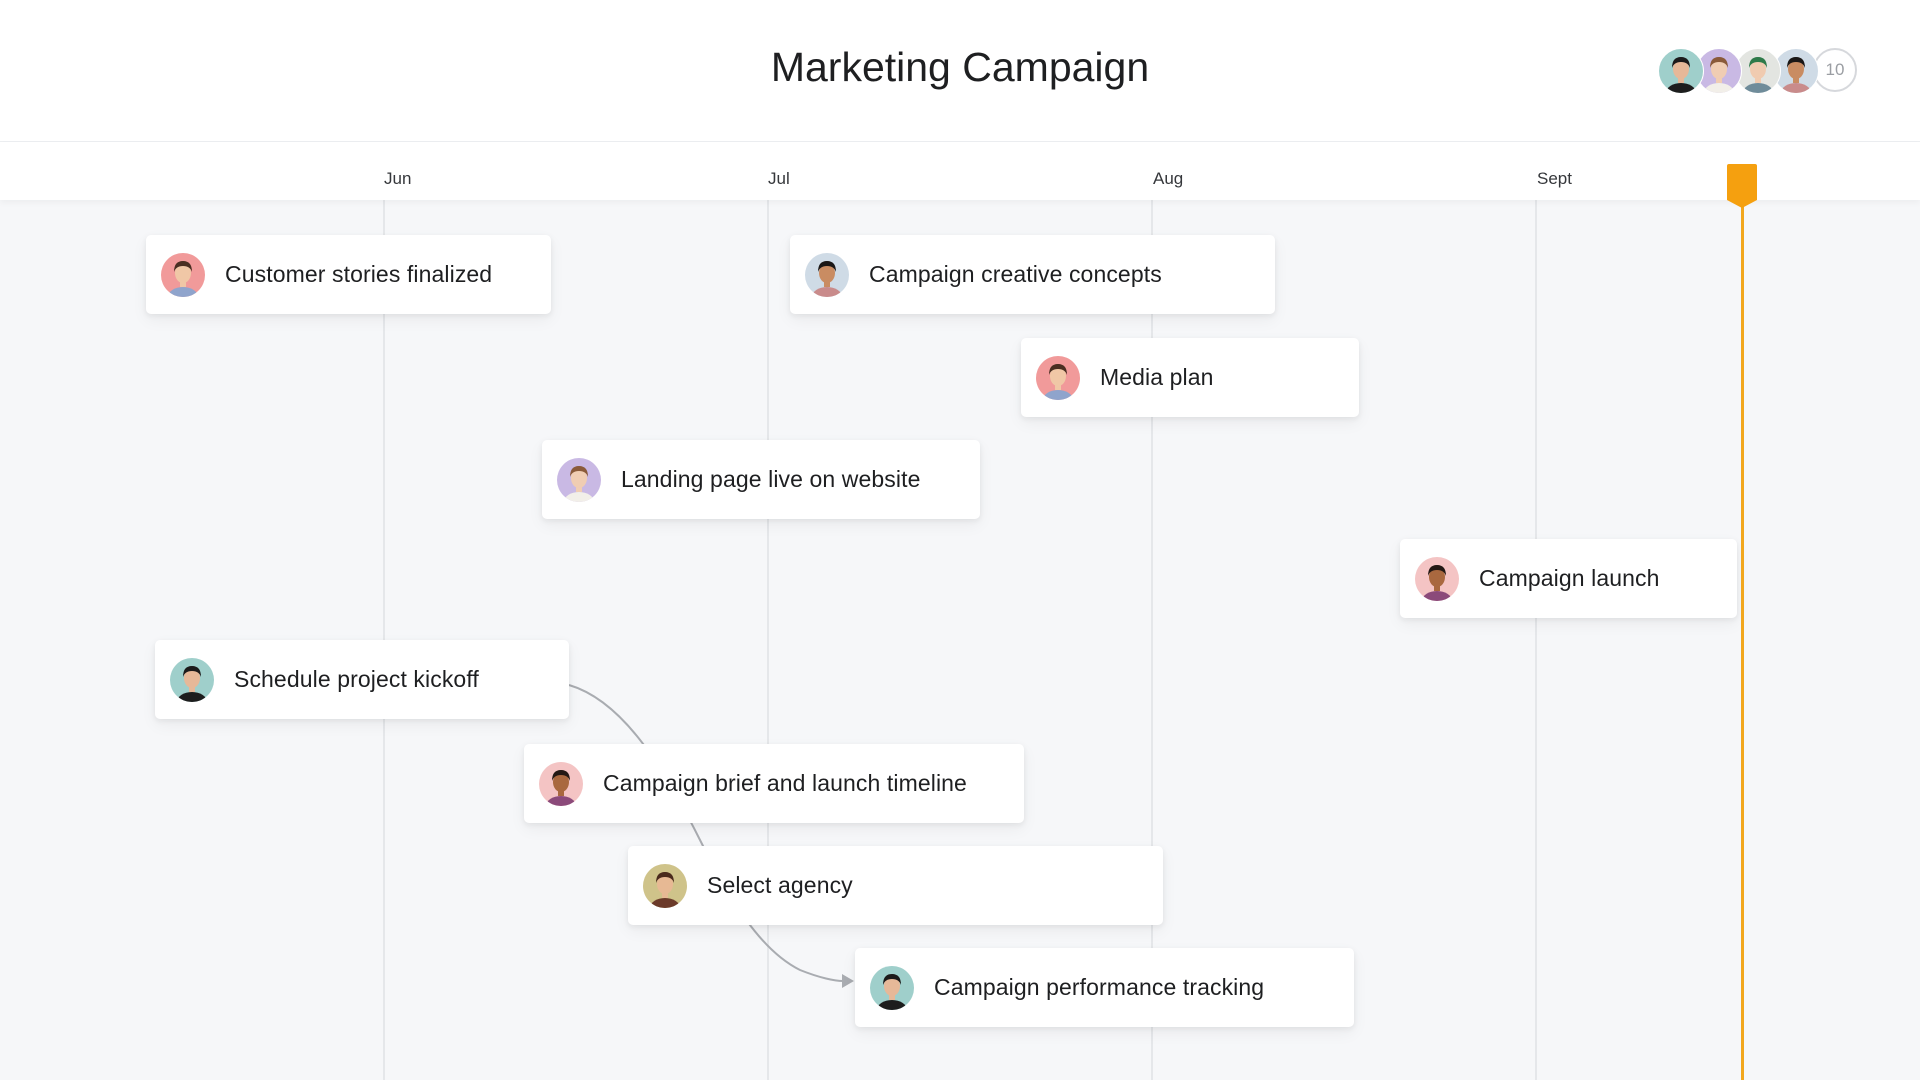 This screenshot has width=1920, height=1080. I want to click on milestone-title: Media plan, so click(1157, 377).